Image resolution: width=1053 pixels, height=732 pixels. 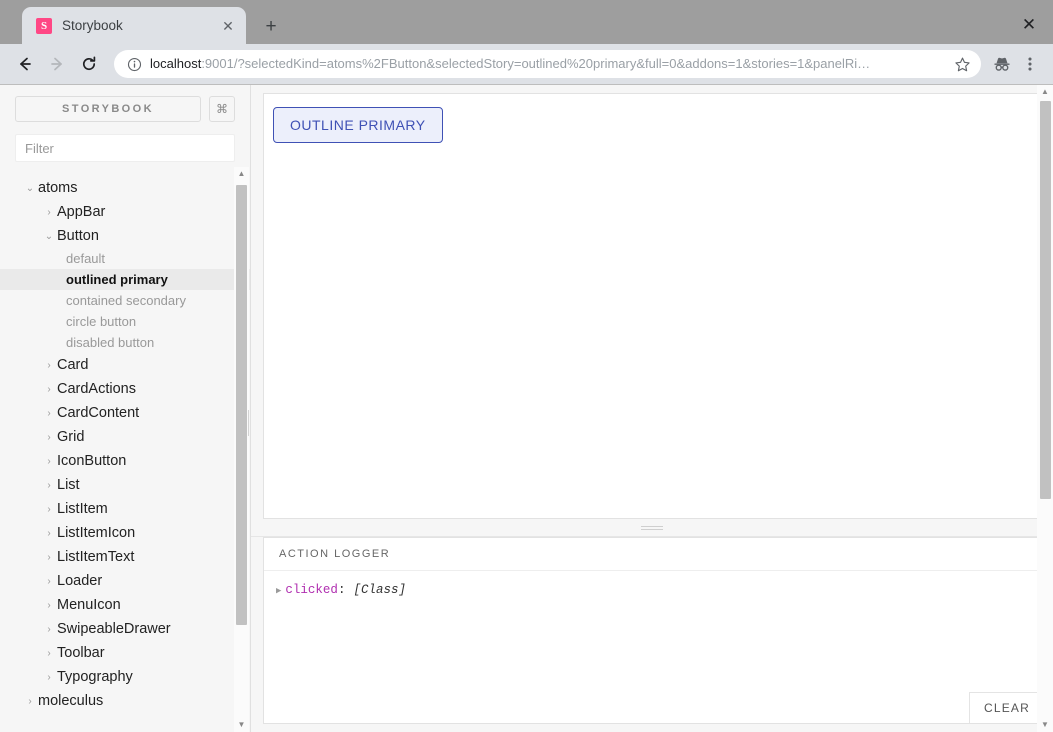 What do you see at coordinates (278, 591) in the screenshot?
I see `expand-caret-icon: ▶` at bounding box center [278, 591].